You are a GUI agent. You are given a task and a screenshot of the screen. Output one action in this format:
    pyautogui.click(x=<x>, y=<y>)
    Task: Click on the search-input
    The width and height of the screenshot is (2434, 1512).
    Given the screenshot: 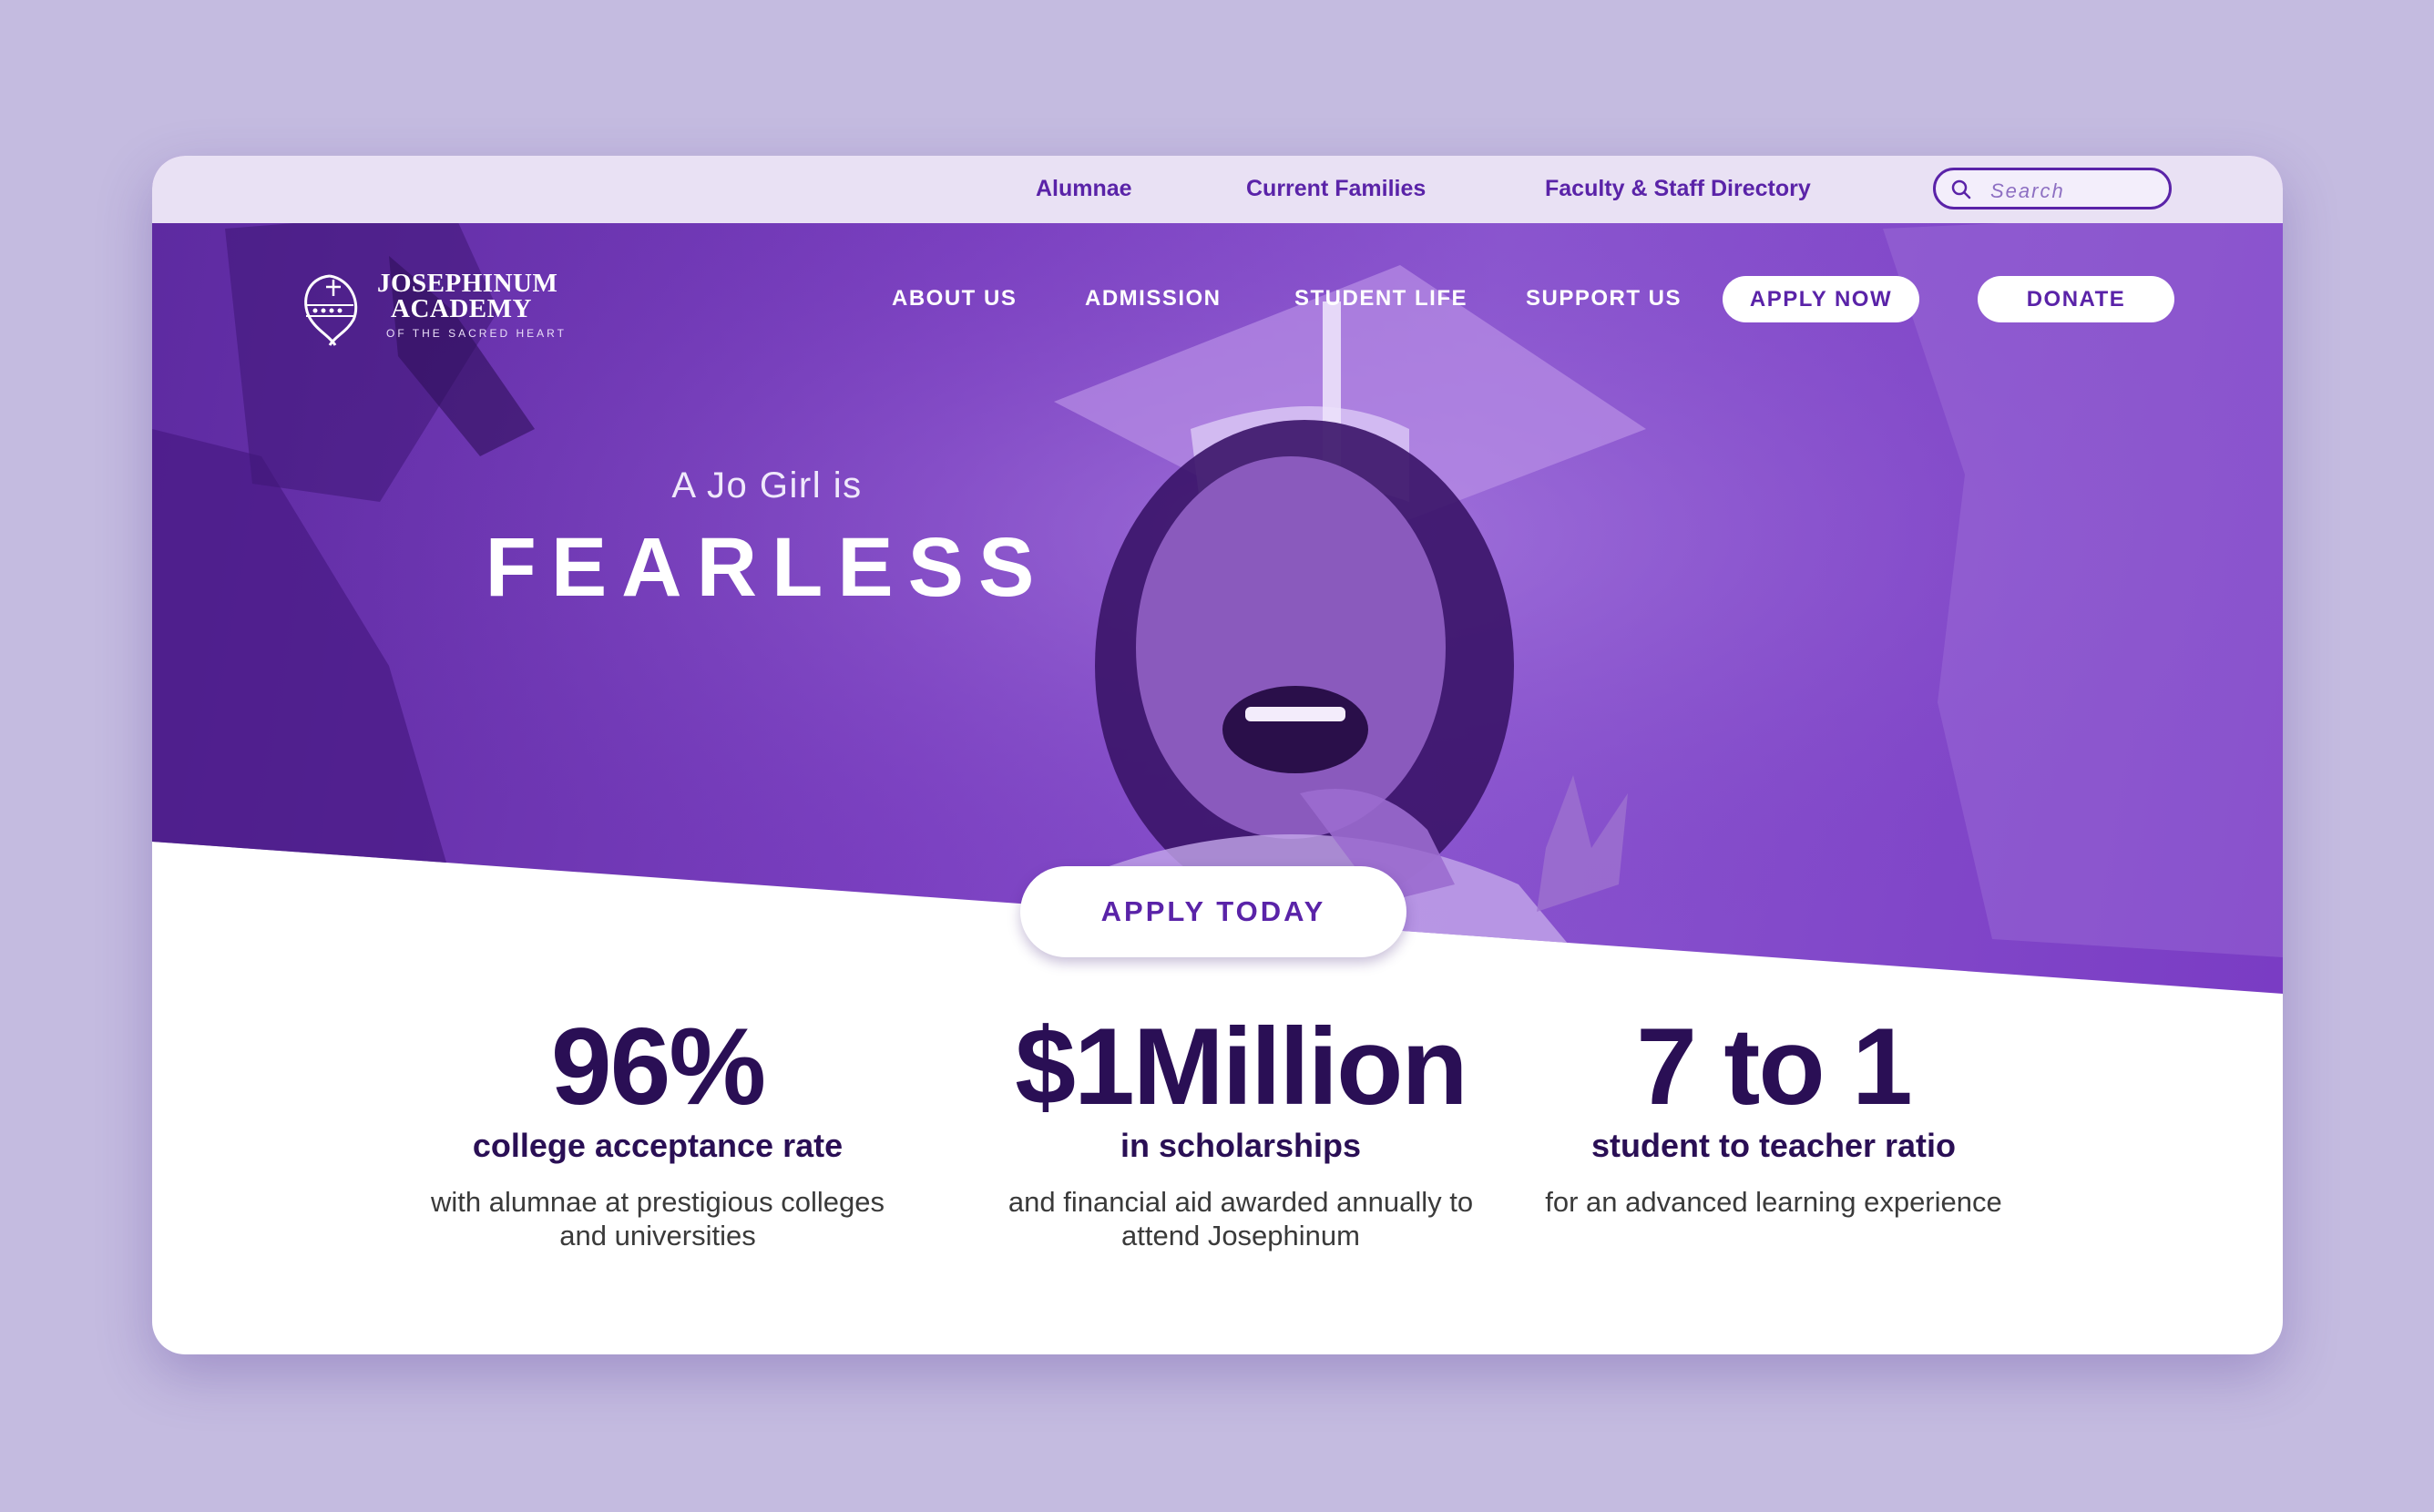 What is the action you would take?
    pyautogui.click(x=2075, y=191)
    